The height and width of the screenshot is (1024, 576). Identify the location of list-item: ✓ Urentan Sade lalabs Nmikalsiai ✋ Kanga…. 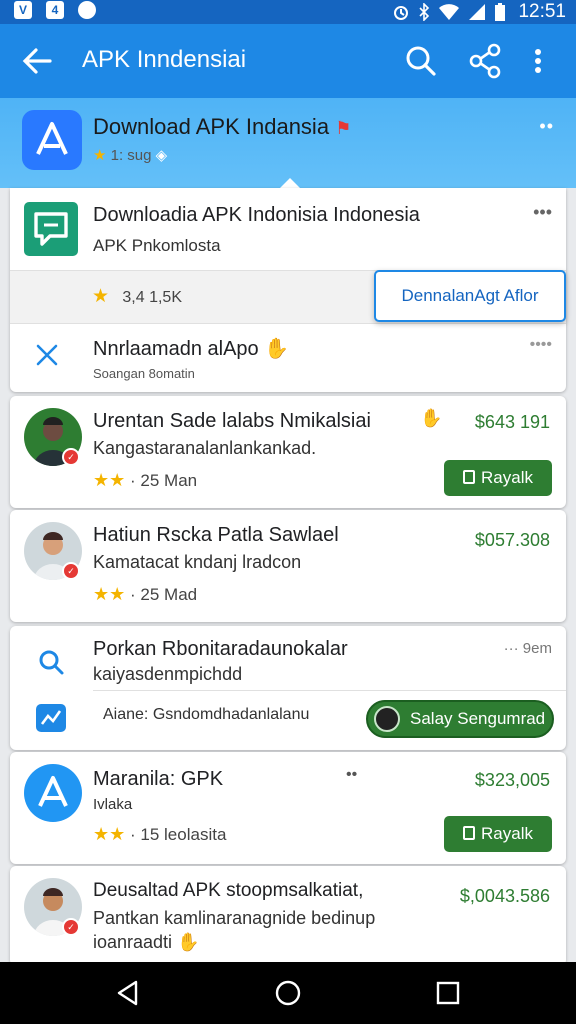
(288, 452).